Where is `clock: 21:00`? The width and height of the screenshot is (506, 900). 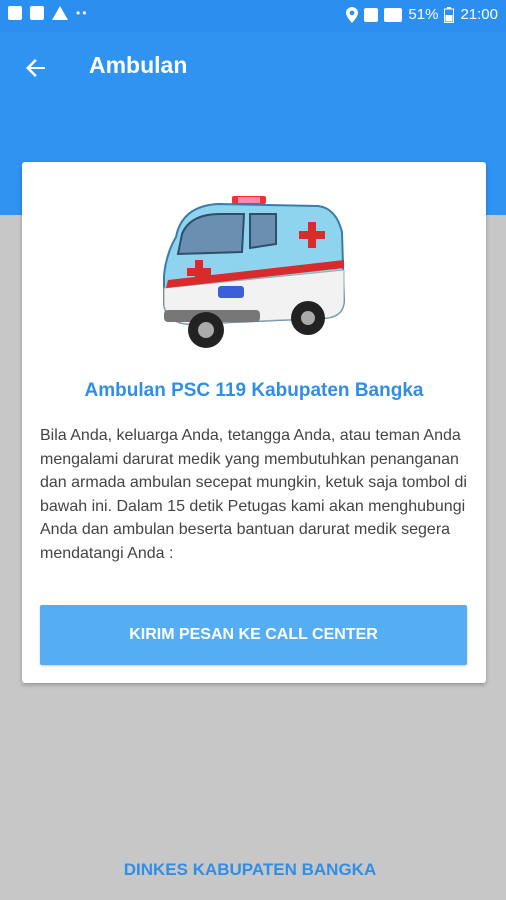 clock: 21:00 is located at coordinates (479, 14).